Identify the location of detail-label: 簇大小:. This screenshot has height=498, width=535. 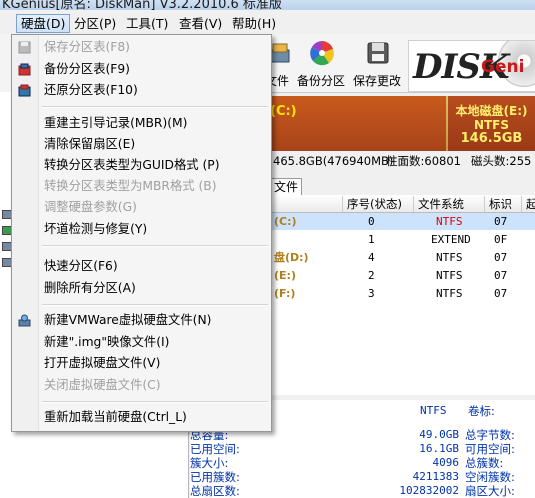
(209, 463).